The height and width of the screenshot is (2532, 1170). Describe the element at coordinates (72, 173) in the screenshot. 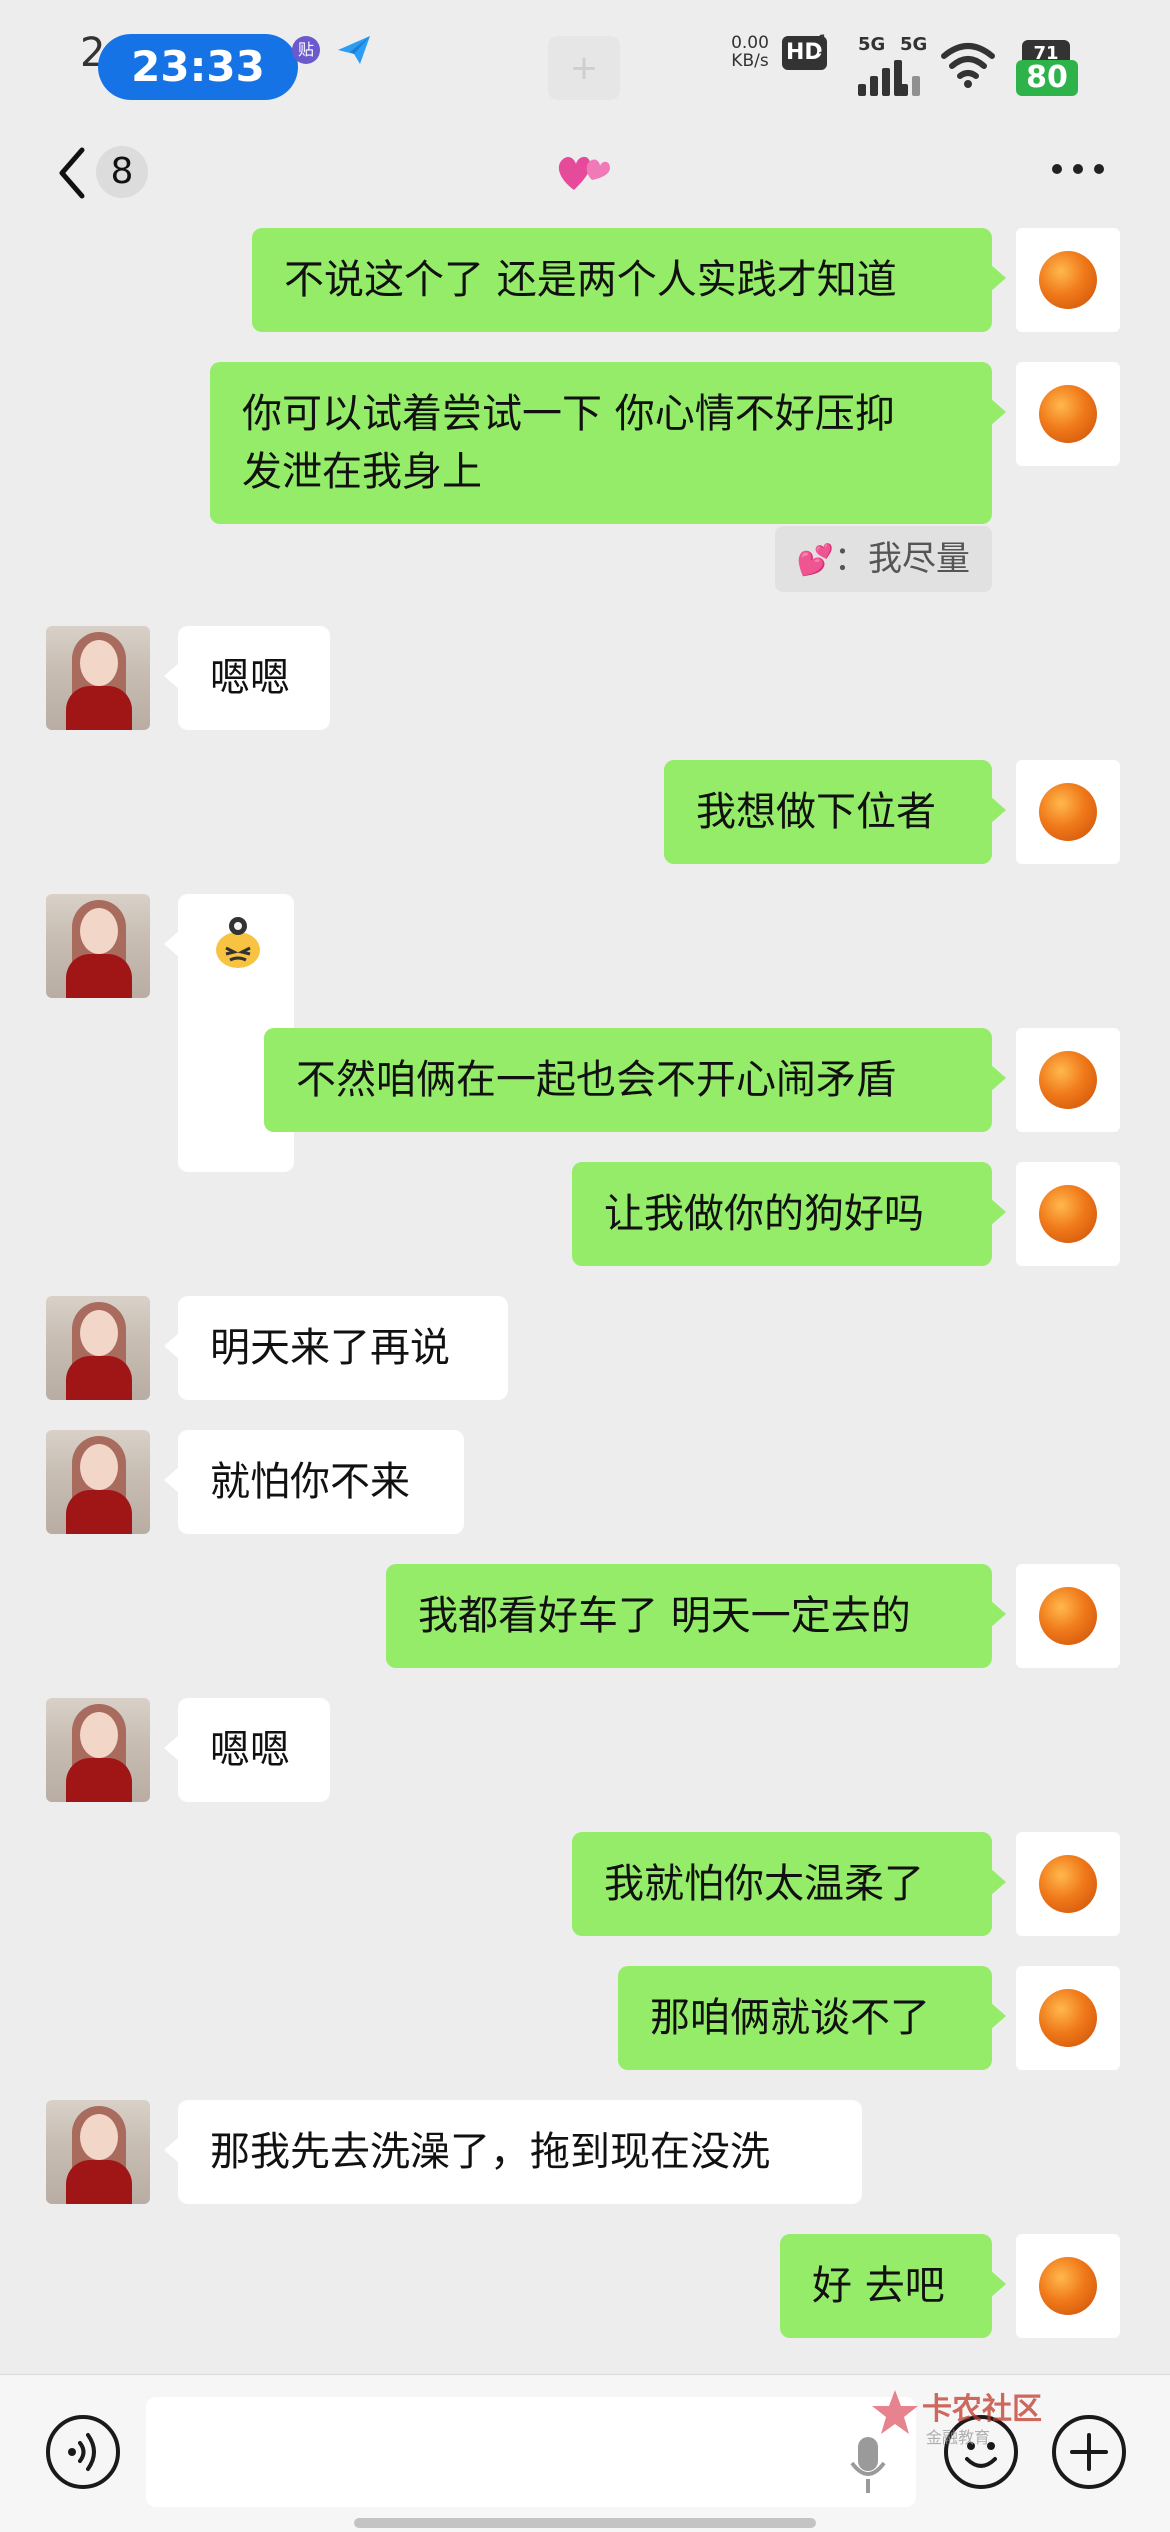

I see `back-chevron-icon` at that location.